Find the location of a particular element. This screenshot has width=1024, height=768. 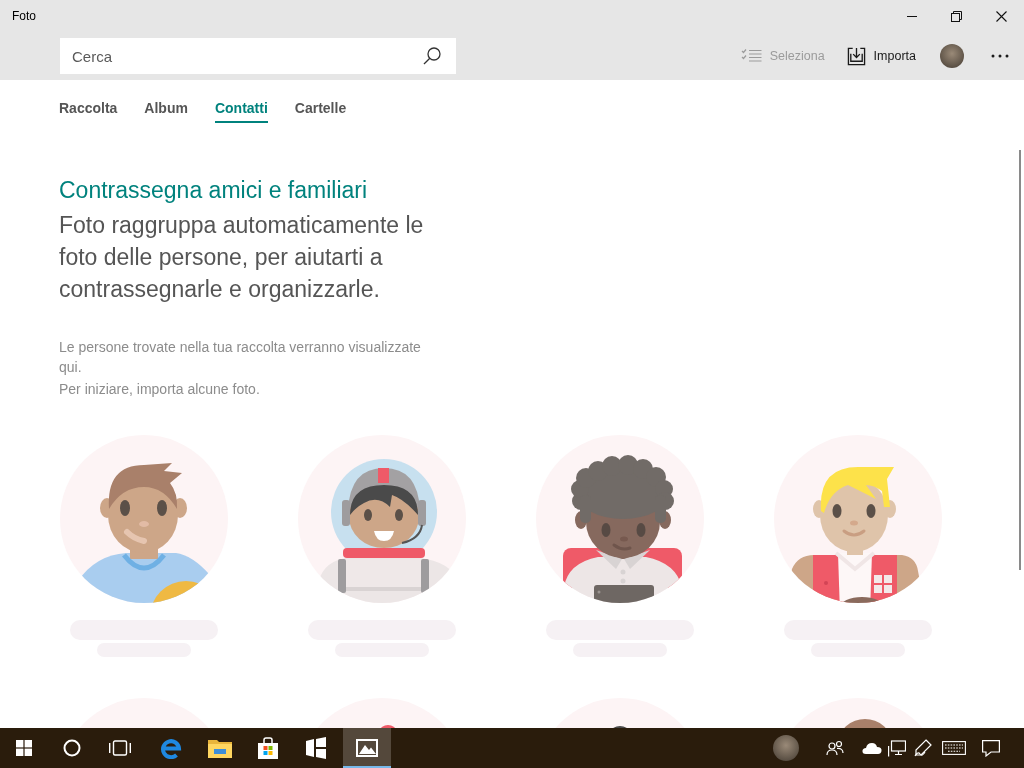

tab: Album is located at coordinates (166, 110).